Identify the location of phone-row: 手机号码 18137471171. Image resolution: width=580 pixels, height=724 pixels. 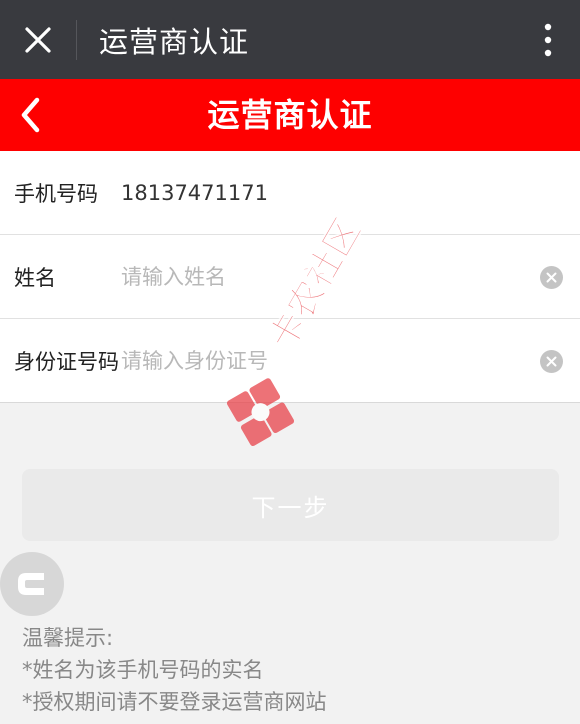
(290, 193).